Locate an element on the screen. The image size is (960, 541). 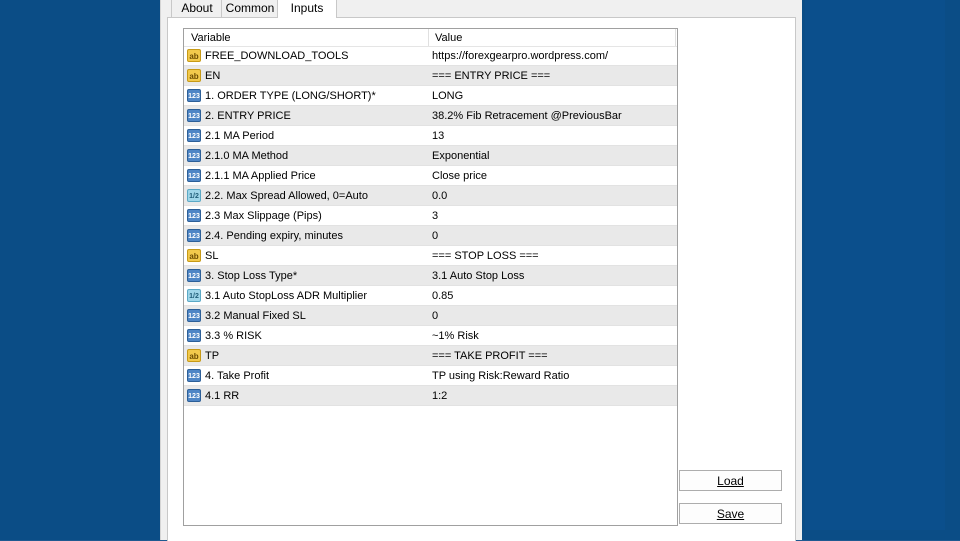
value-cell: 3.1 Auto Stop Loss is located at coordinates (478, 276).